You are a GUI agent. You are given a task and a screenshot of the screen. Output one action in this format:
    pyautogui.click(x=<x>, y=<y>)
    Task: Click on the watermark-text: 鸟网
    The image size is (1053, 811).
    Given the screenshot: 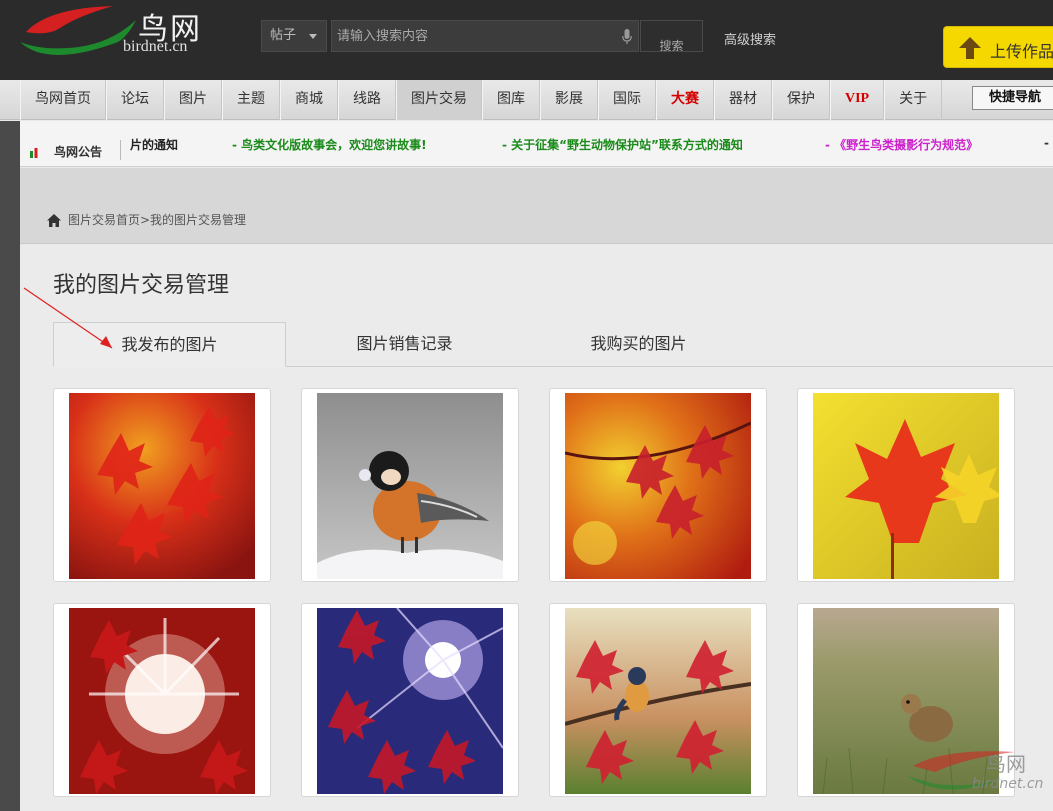 What is the action you would take?
    pyautogui.click(x=1006, y=764)
    